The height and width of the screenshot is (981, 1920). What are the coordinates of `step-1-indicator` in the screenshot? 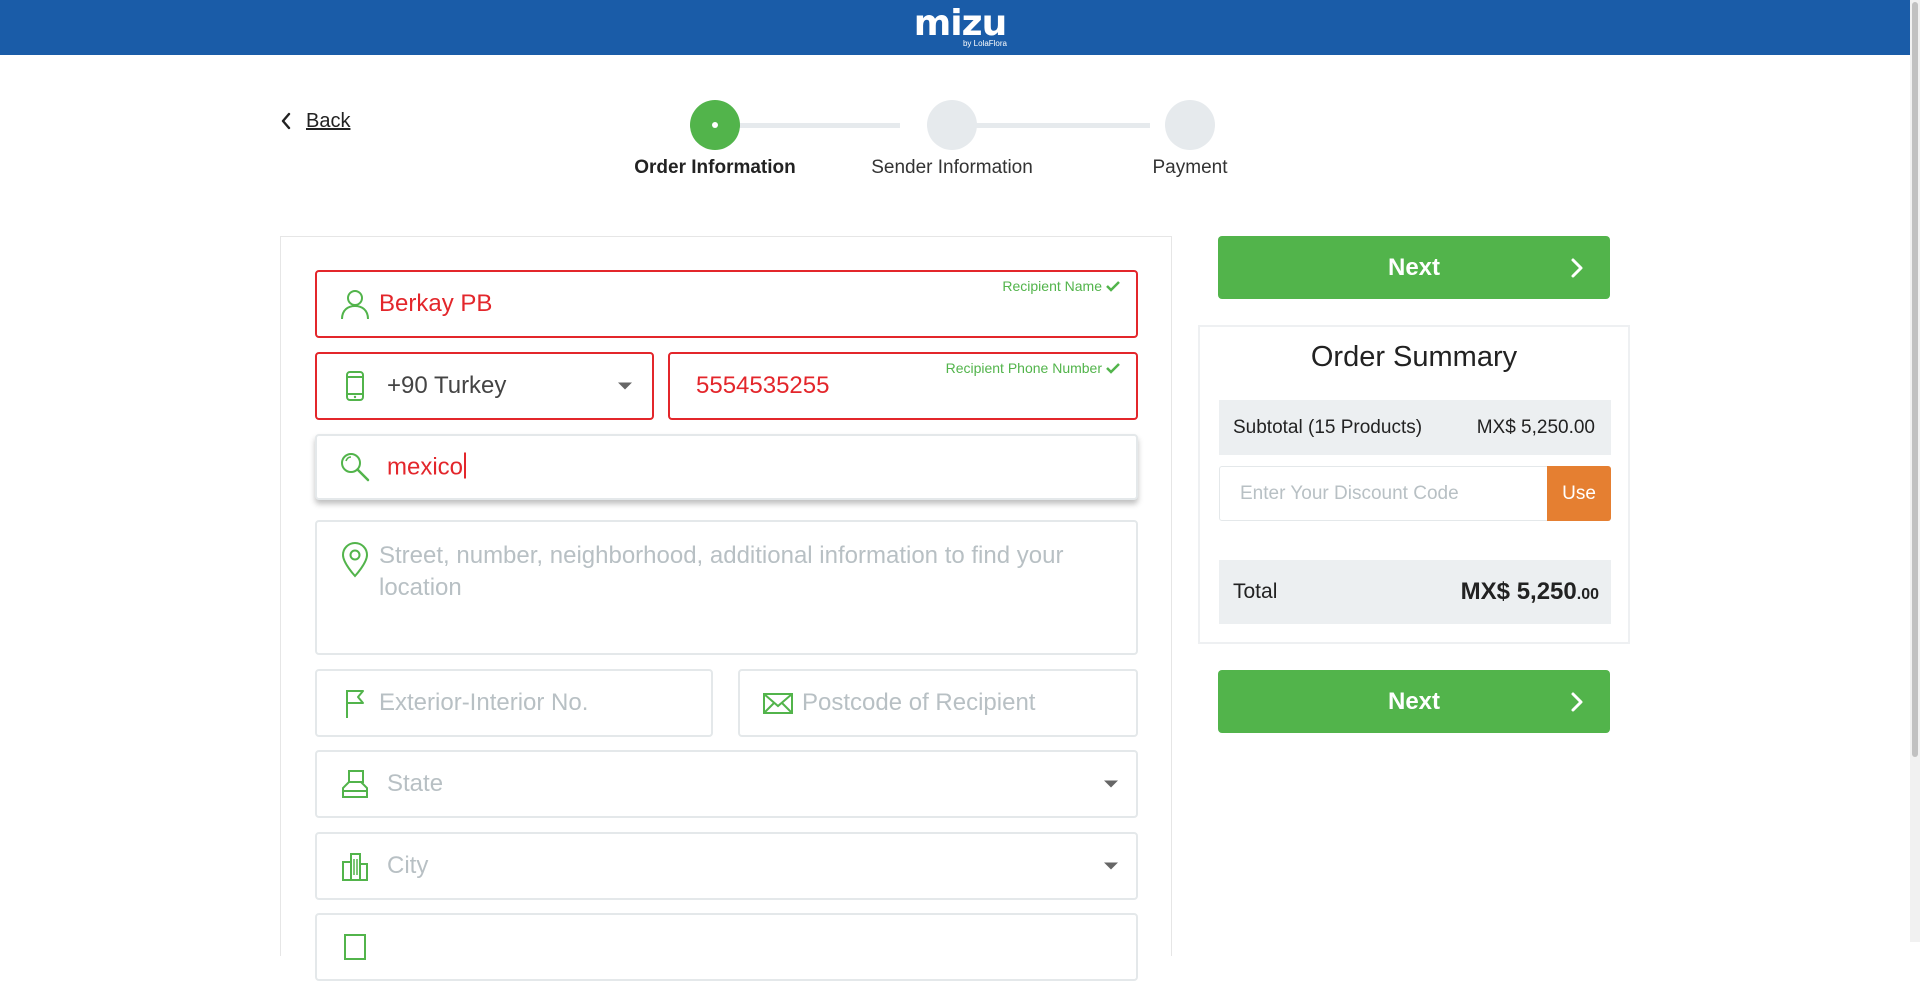 It's located at (715, 125).